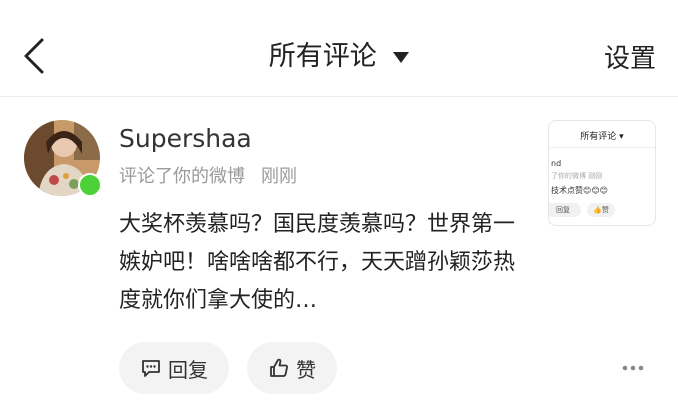  I want to click on thumbnail-name: nd, so click(556, 163).